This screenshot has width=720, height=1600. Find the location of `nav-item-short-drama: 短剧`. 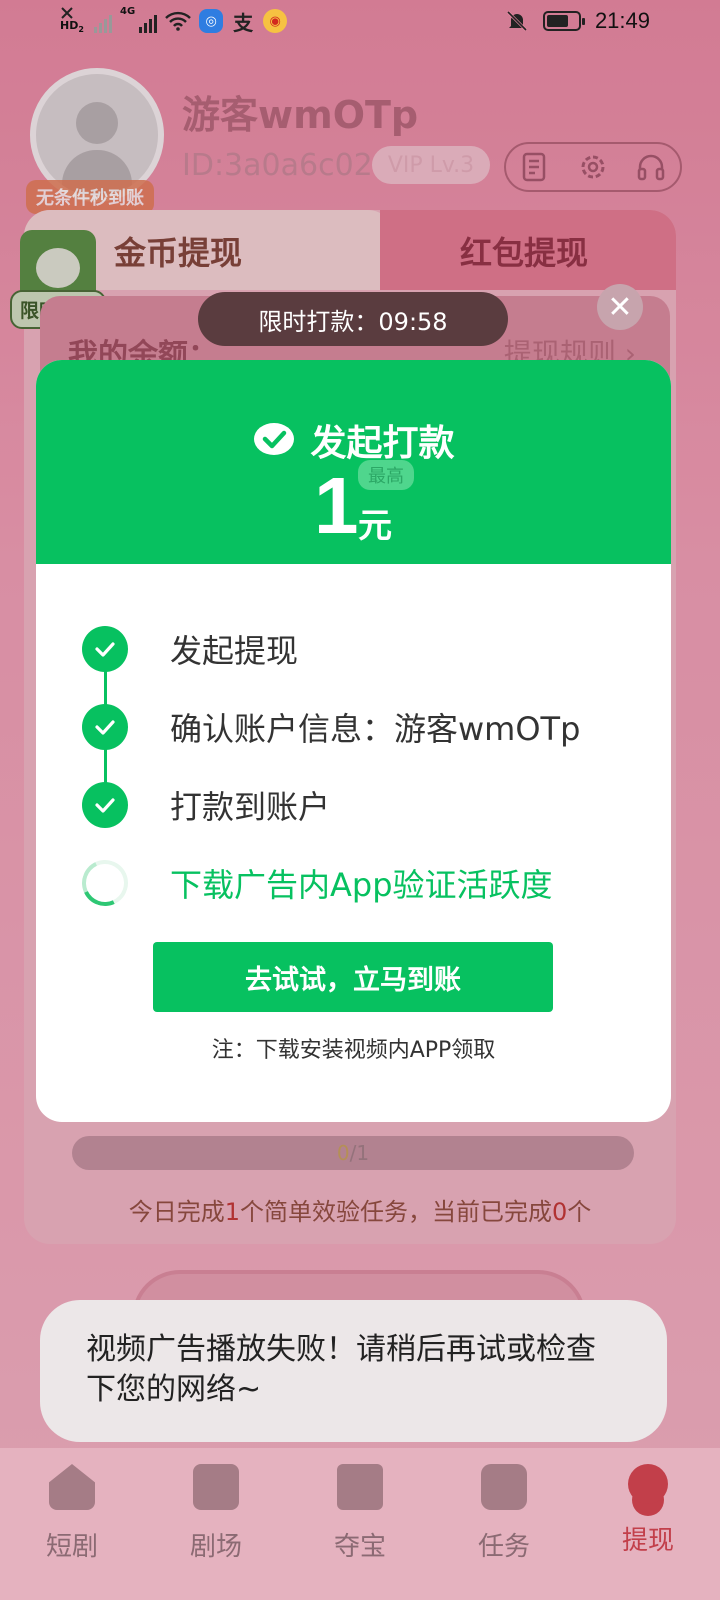

nav-item-short-drama: 短剧 is located at coordinates (72, 1524).